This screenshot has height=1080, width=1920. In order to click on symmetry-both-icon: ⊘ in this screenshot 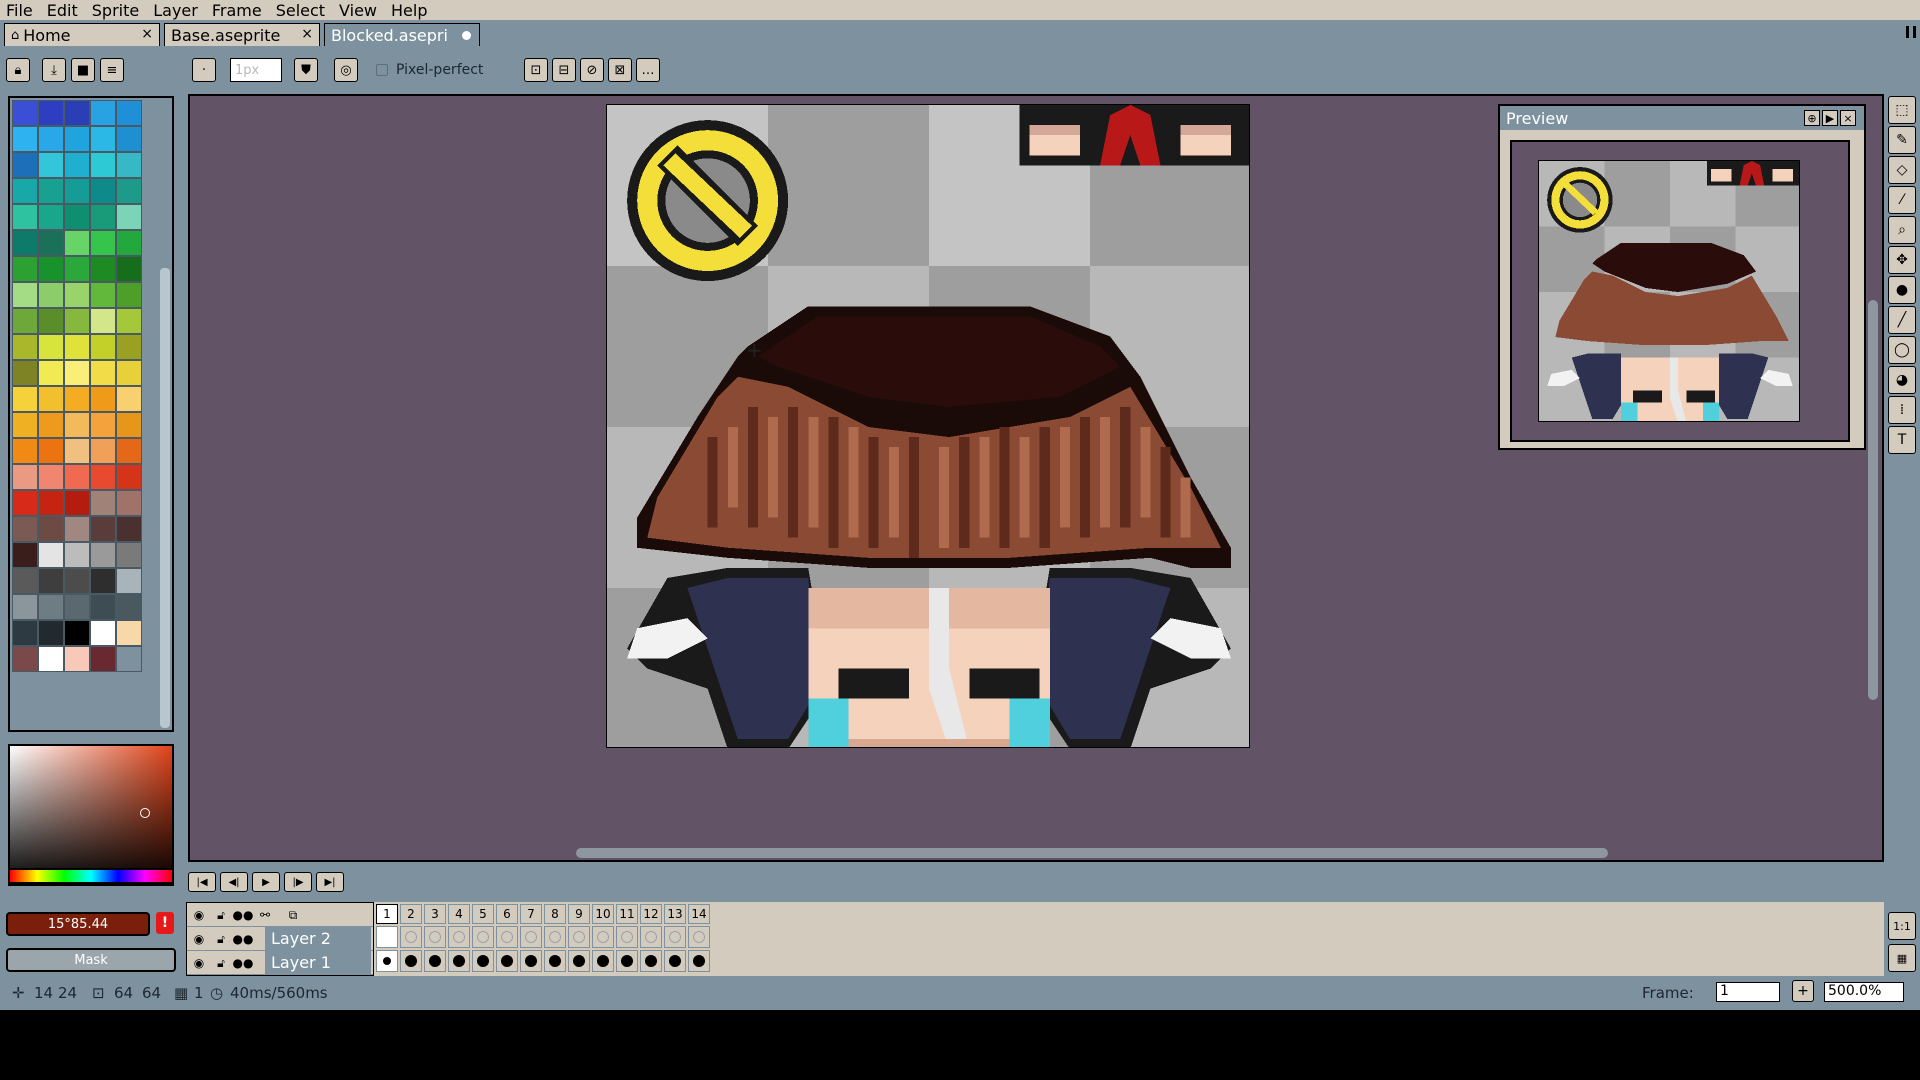, I will do `click(592, 70)`.